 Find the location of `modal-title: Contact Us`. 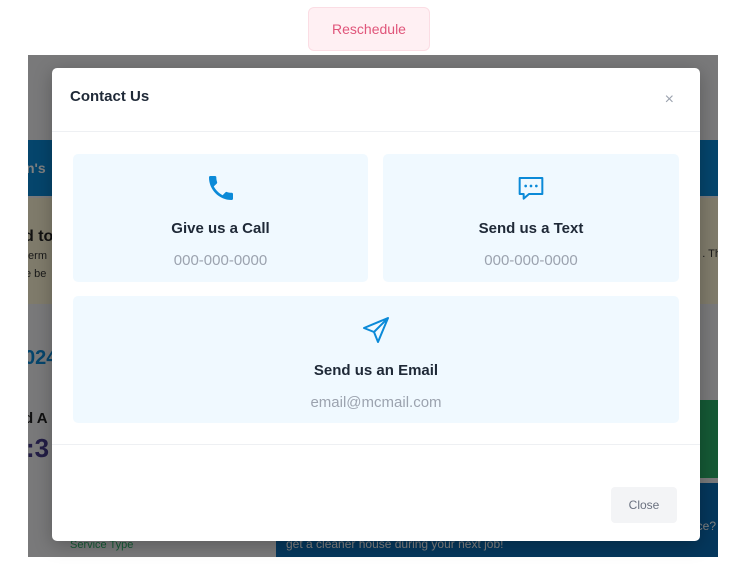

modal-title: Contact Us is located at coordinates (110, 96).